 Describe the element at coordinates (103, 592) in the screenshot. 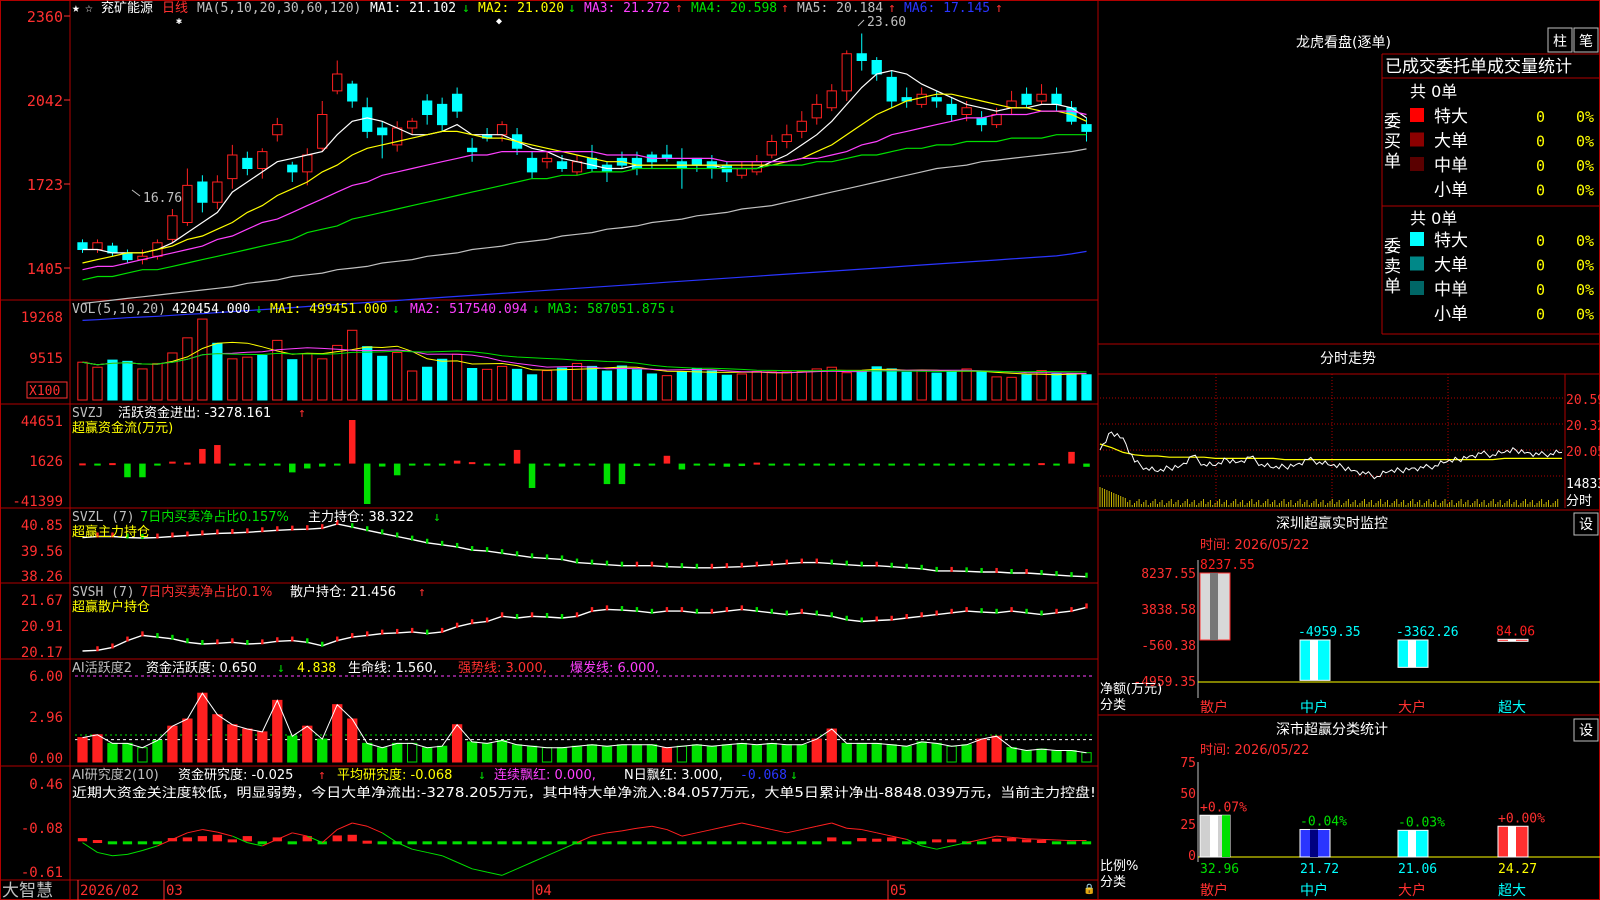

I see `svsh-title: SVSH (7)` at that location.